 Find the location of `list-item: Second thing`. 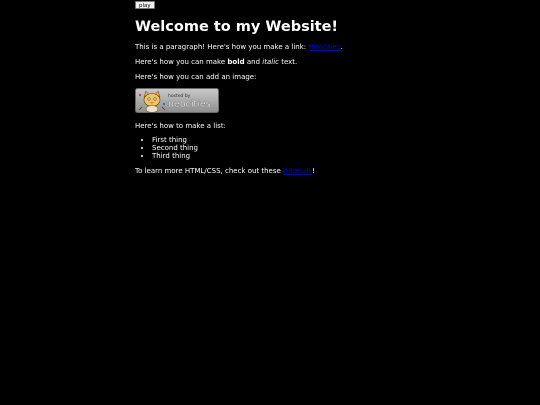

list-item: Second thing is located at coordinates (175, 148).